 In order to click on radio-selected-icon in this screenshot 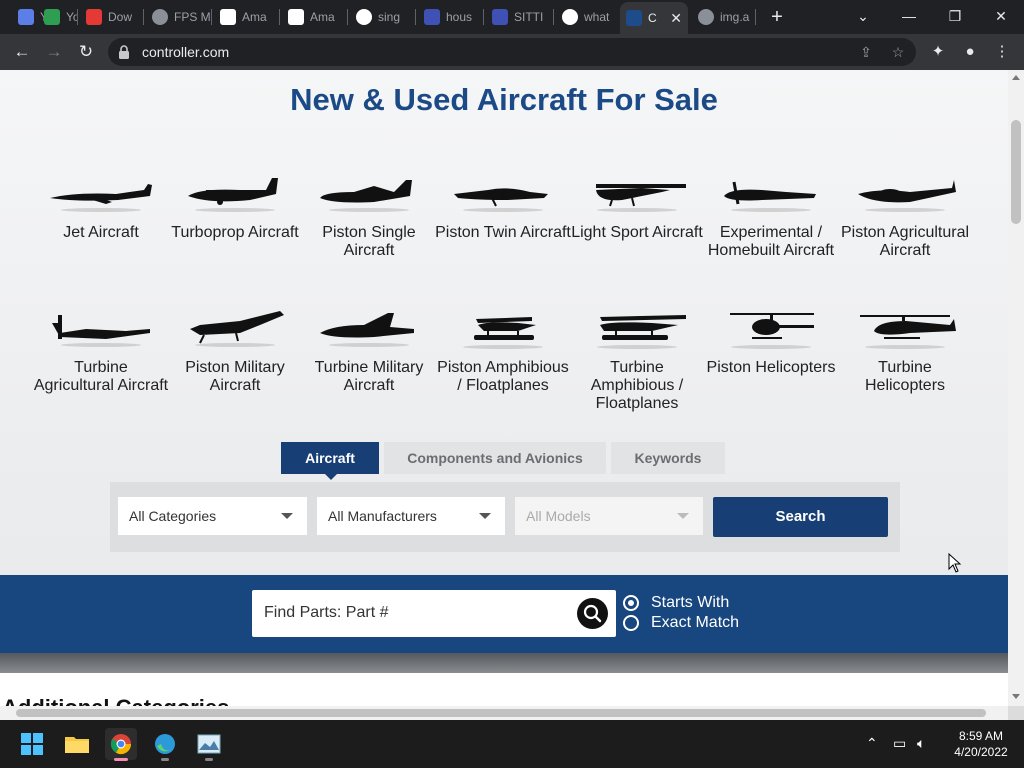, I will do `click(631, 603)`.